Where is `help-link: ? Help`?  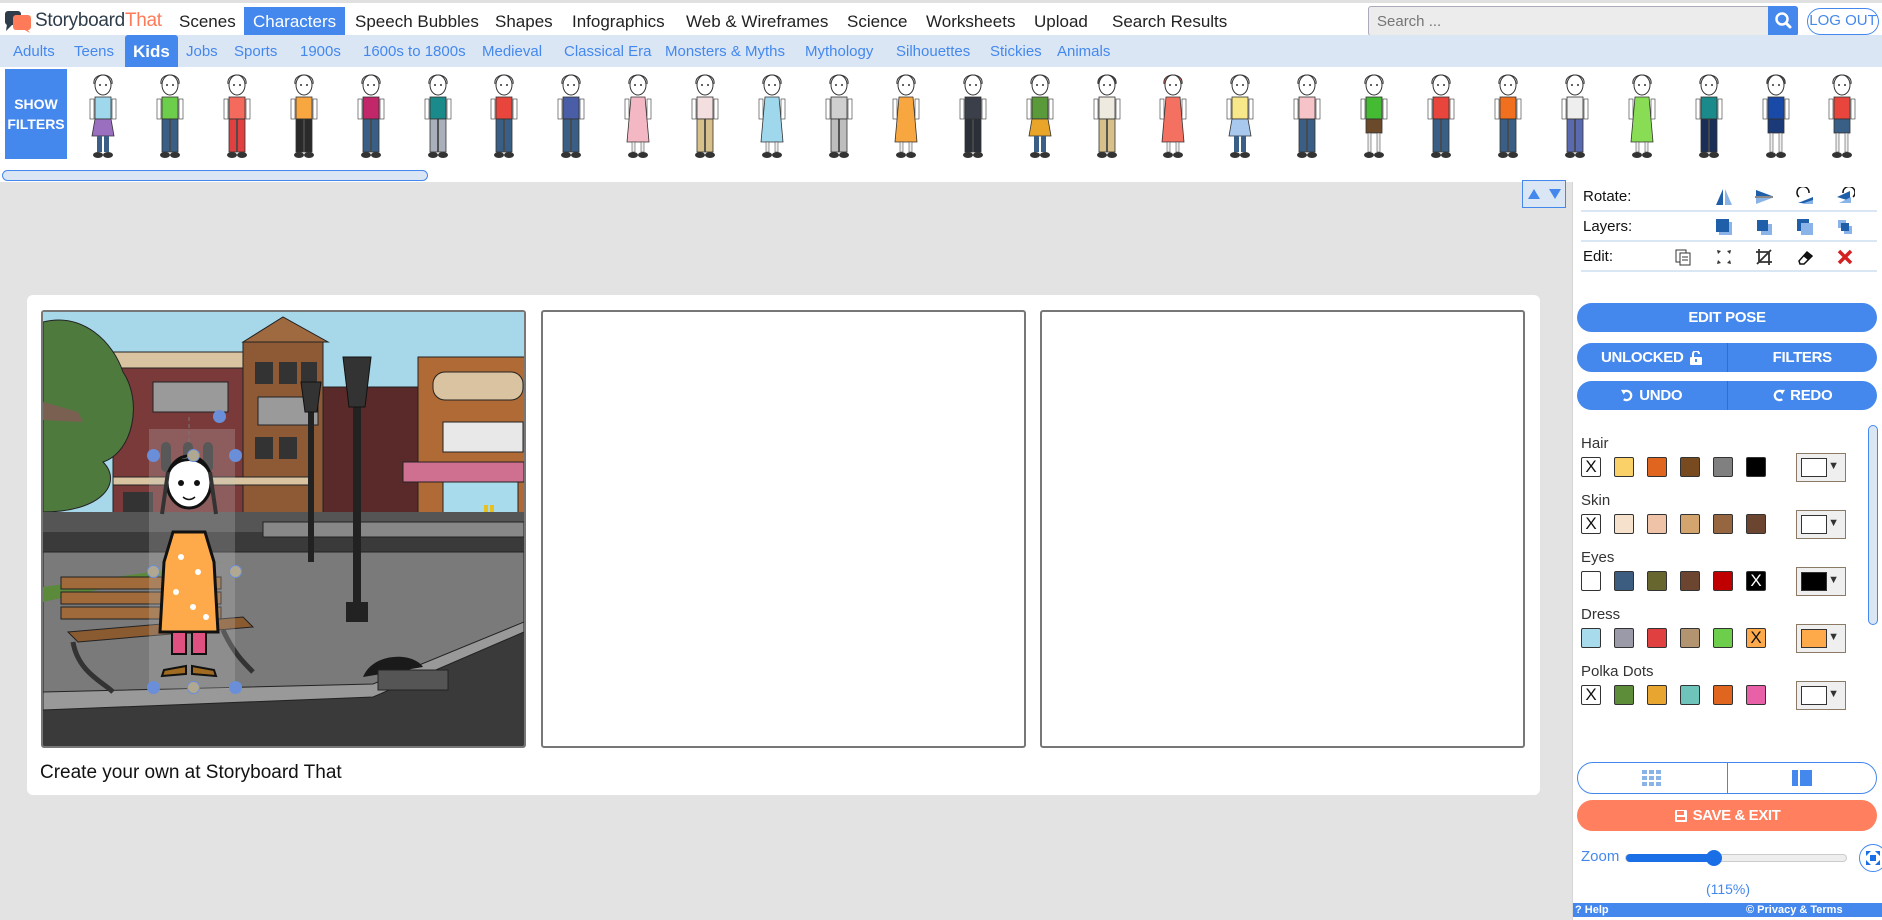 help-link: ? Help is located at coordinates (1592, 910).